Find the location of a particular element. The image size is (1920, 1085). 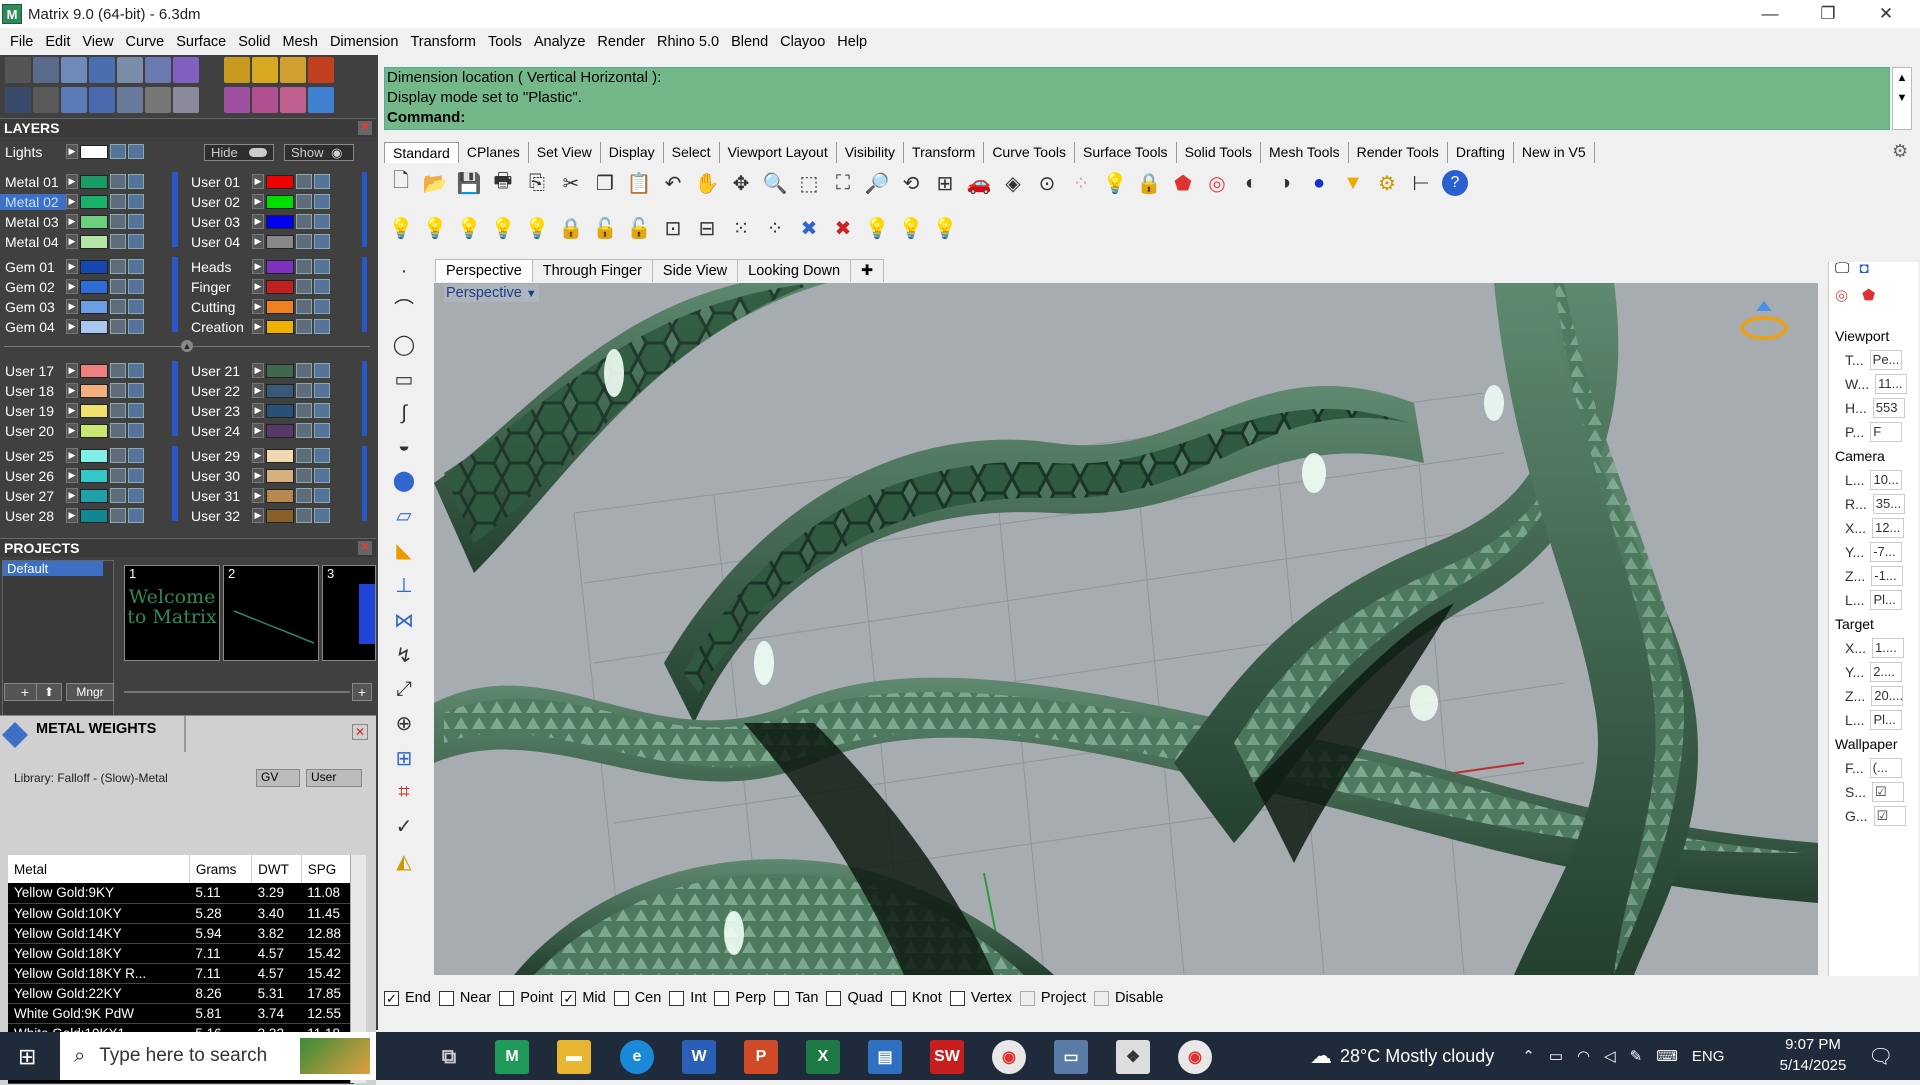

rotate-view-icon: ⟲ is located at coordinates (911, 183).